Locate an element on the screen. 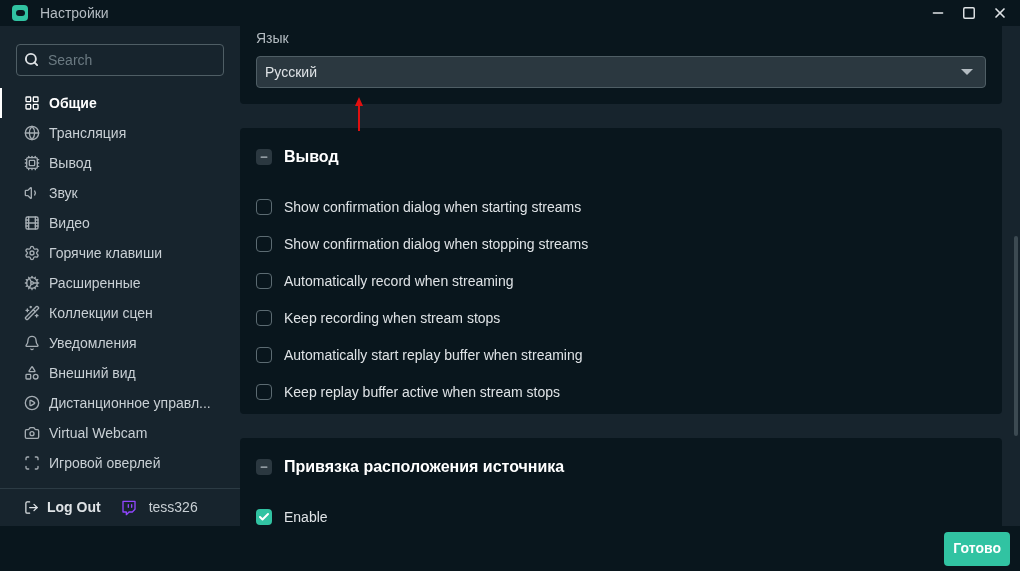 The height and width of the screenshot is (571, 1020). frame-icon is located at coordinates (32, 463).